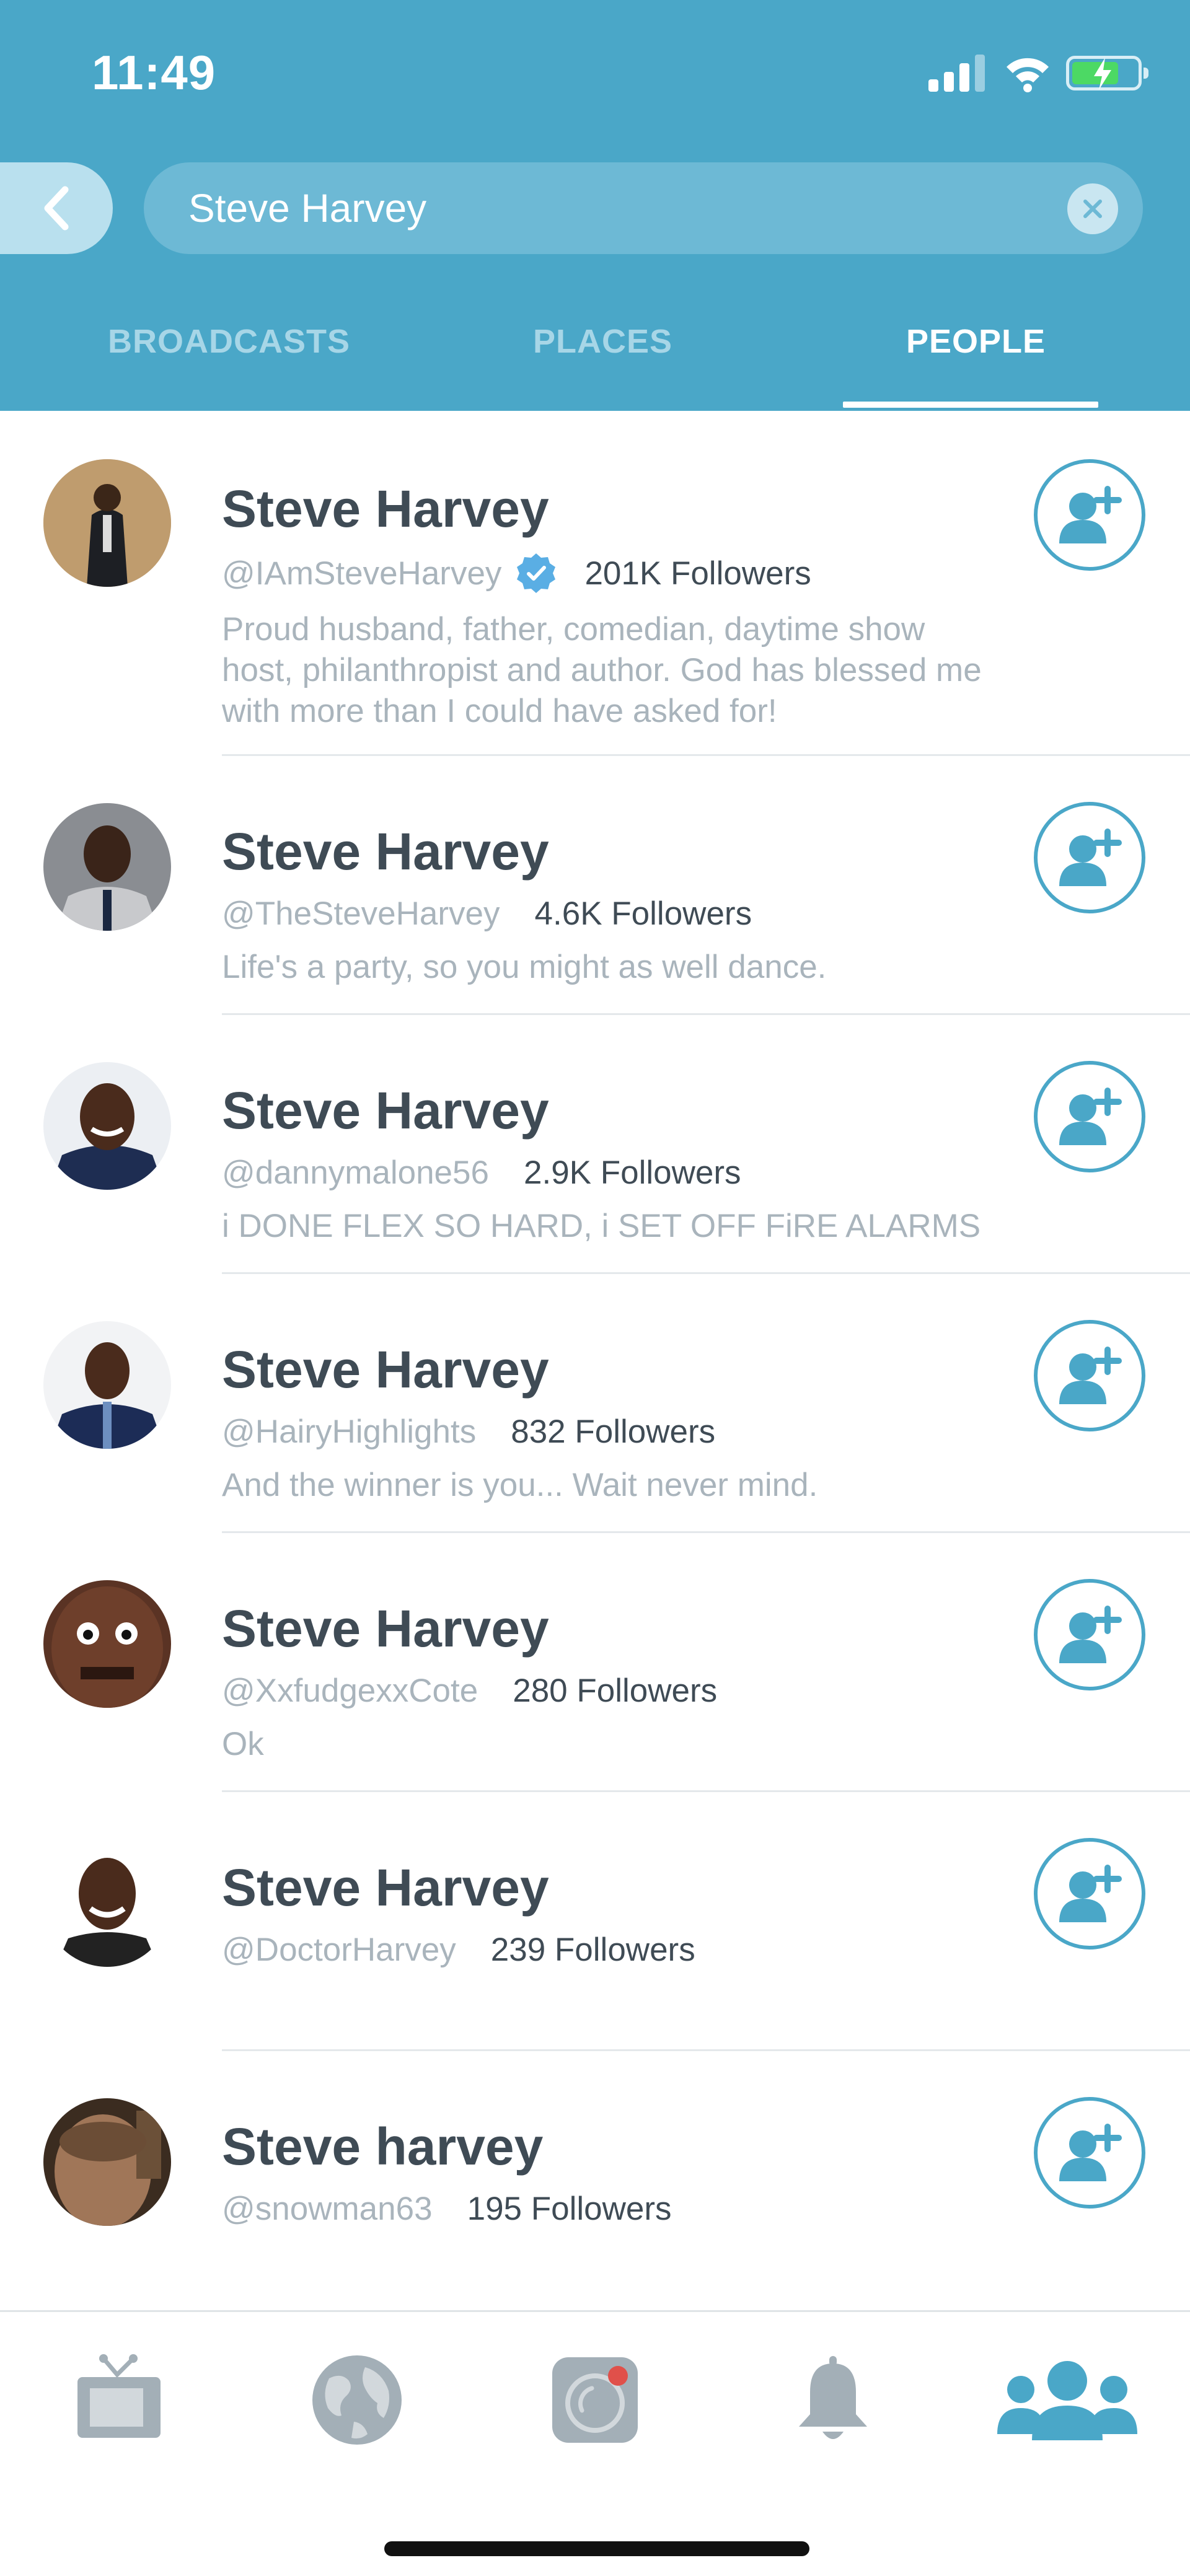 The image size is (1190, 2576). Describe the element at coordinates (697, 573) in the screenshot. I see `result-followers: 201K Followers` at that location.